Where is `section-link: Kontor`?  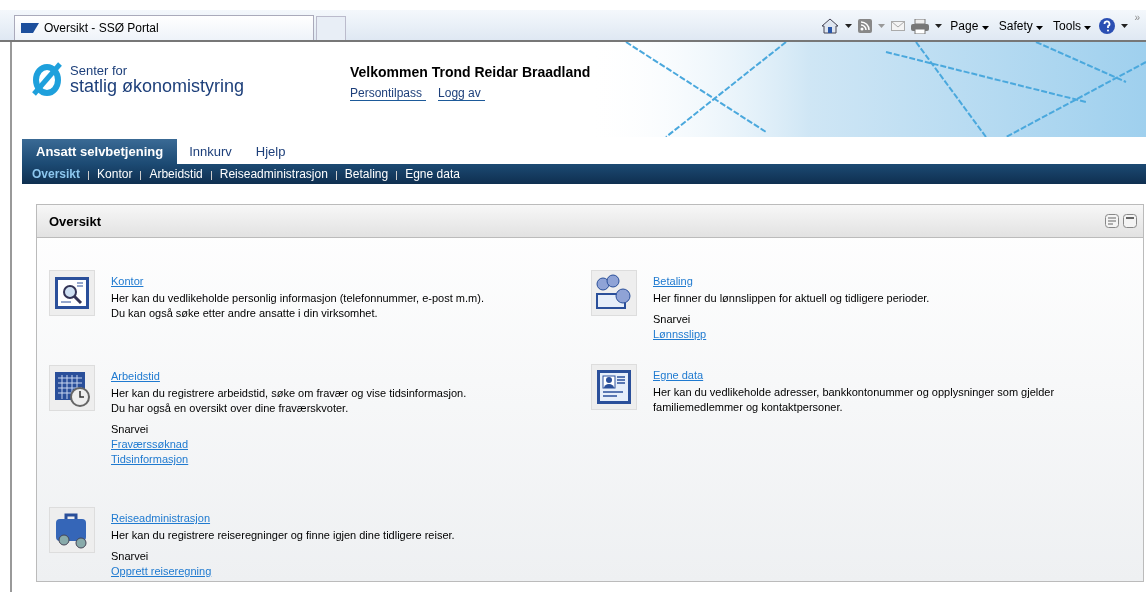
section-link: Kontor is located at coordinates (127, 281).